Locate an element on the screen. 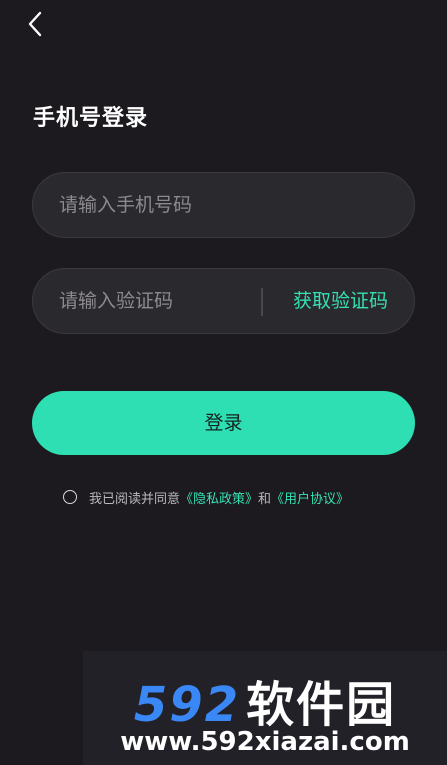 The height and width of the screenshot is (765, 447). phone-input is located at coordinates (224, 205).